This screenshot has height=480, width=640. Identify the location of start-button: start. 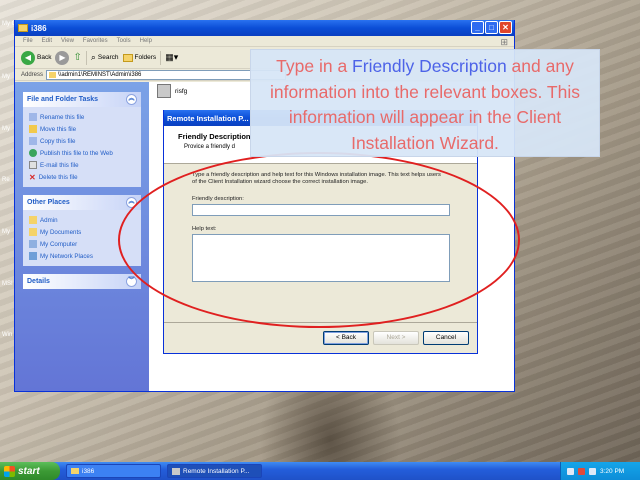
(30, 471).